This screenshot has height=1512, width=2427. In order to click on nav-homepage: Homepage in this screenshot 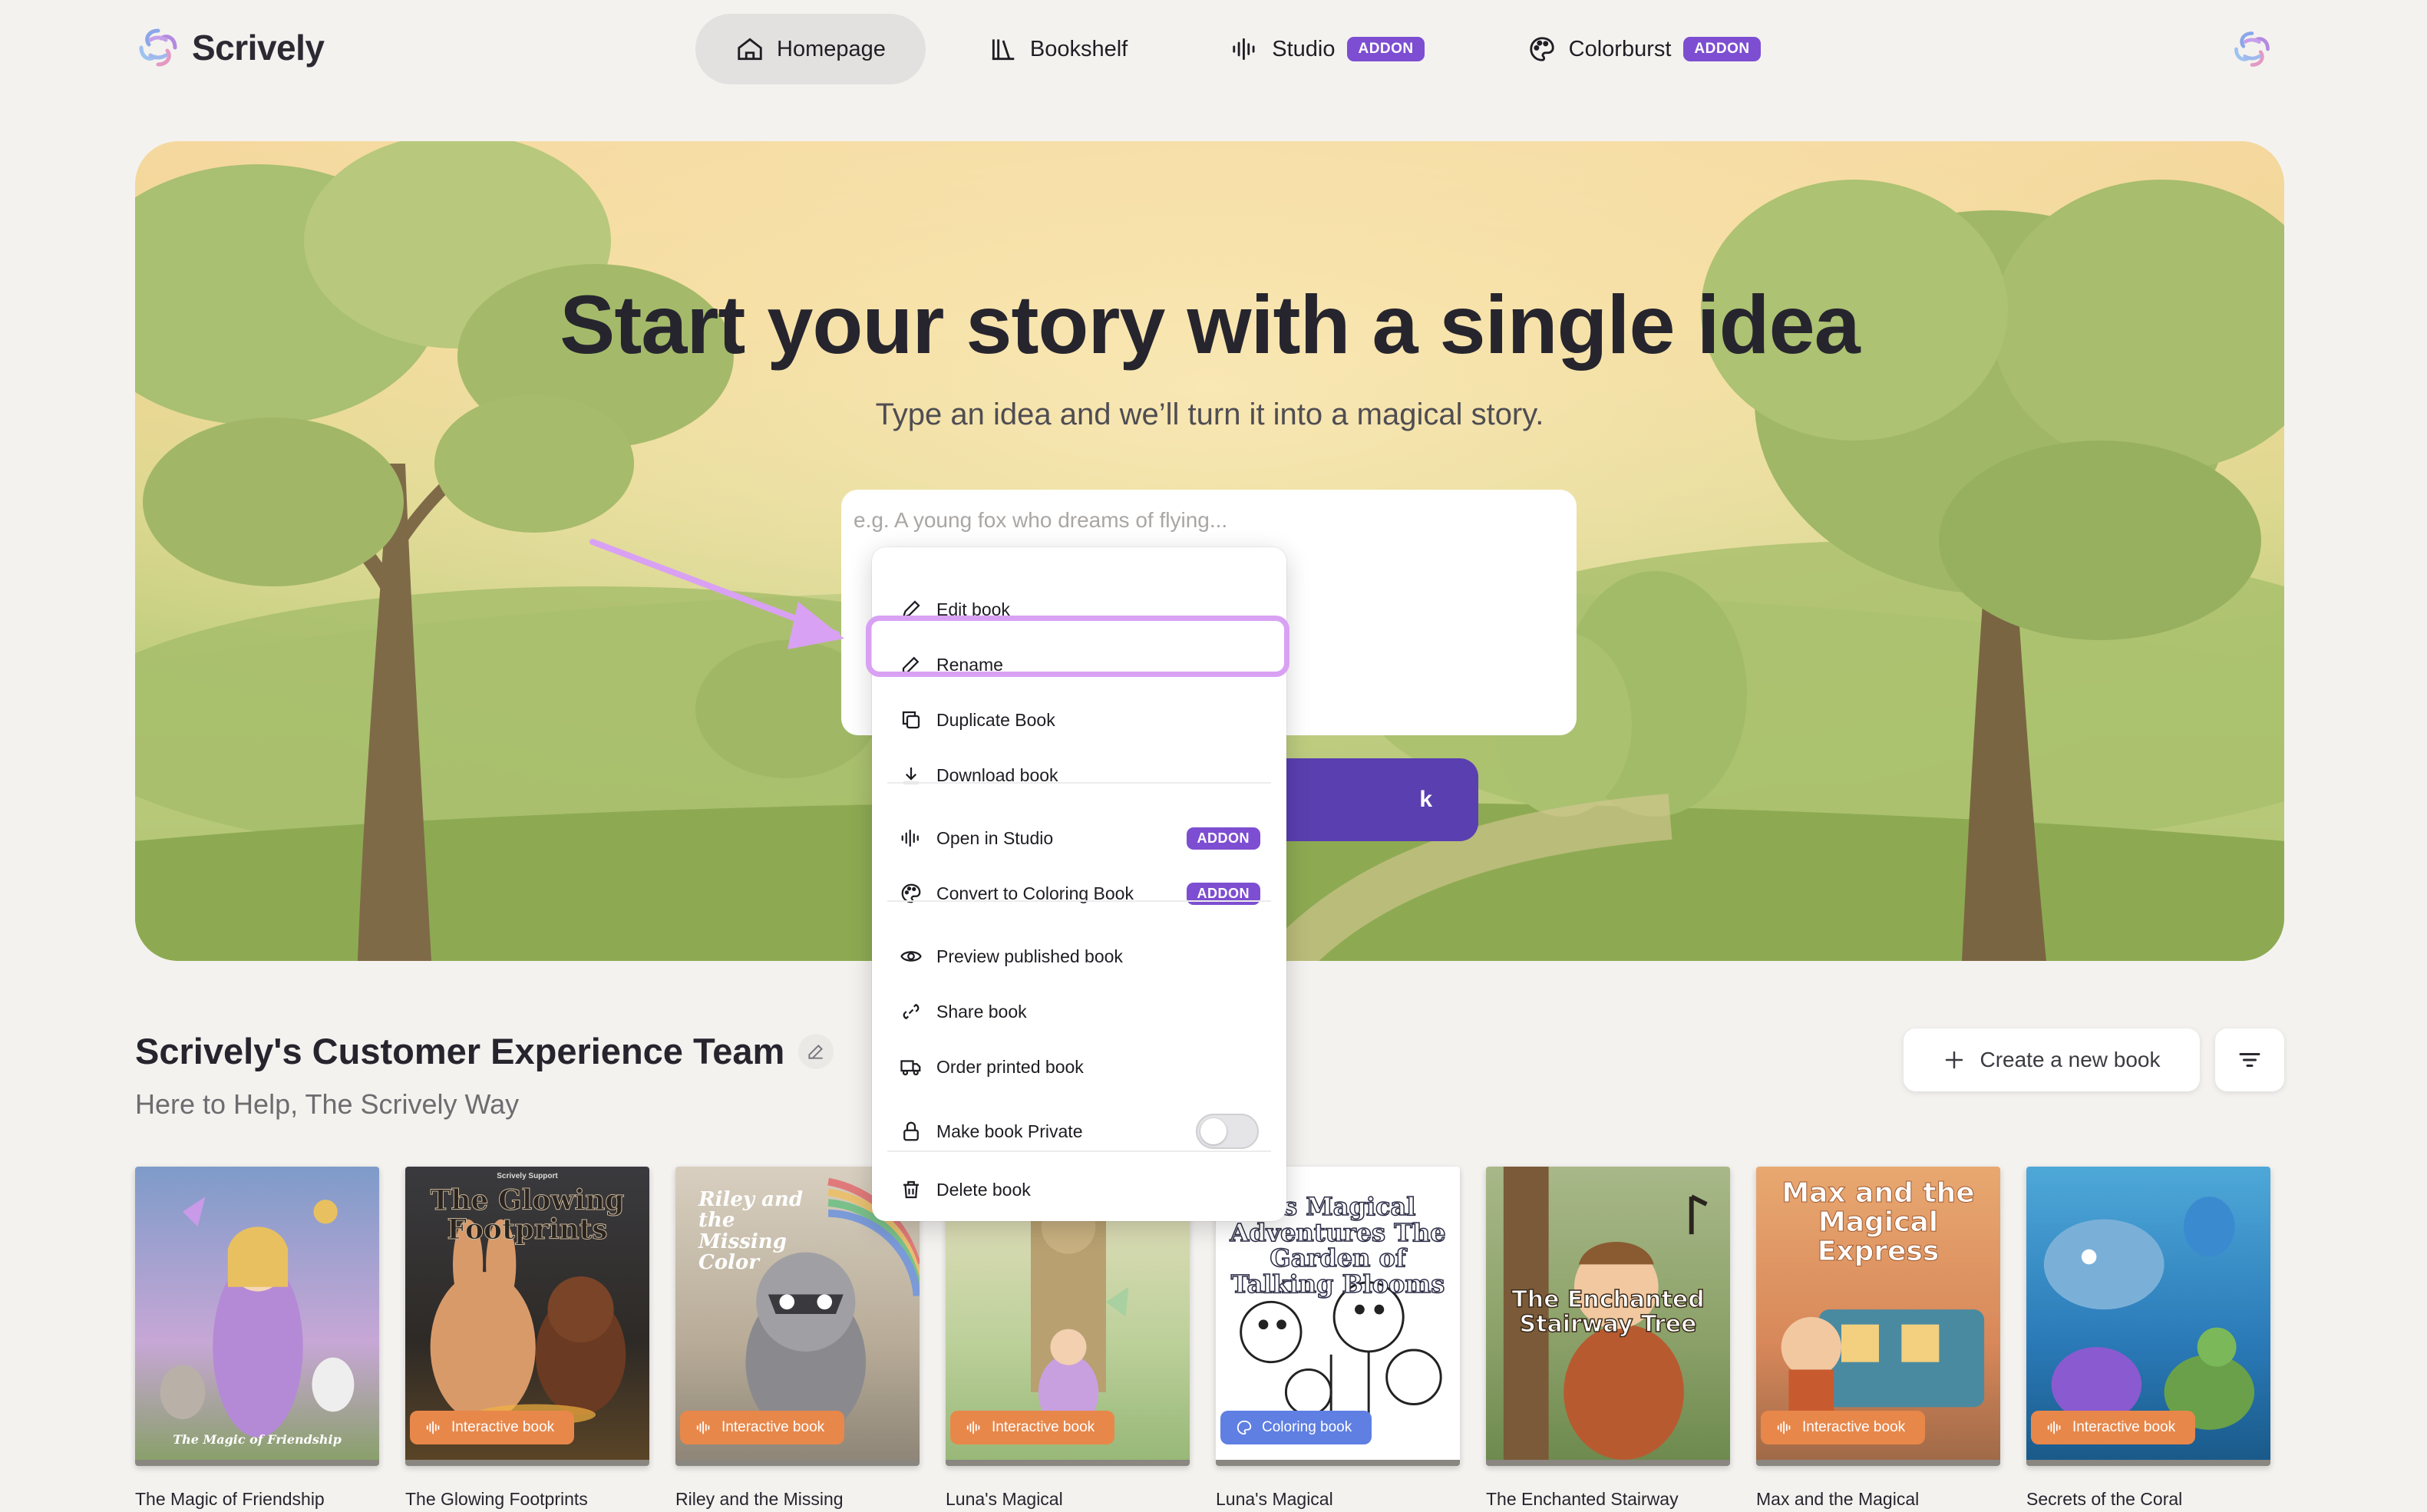, I will do `click(810, 49)`.